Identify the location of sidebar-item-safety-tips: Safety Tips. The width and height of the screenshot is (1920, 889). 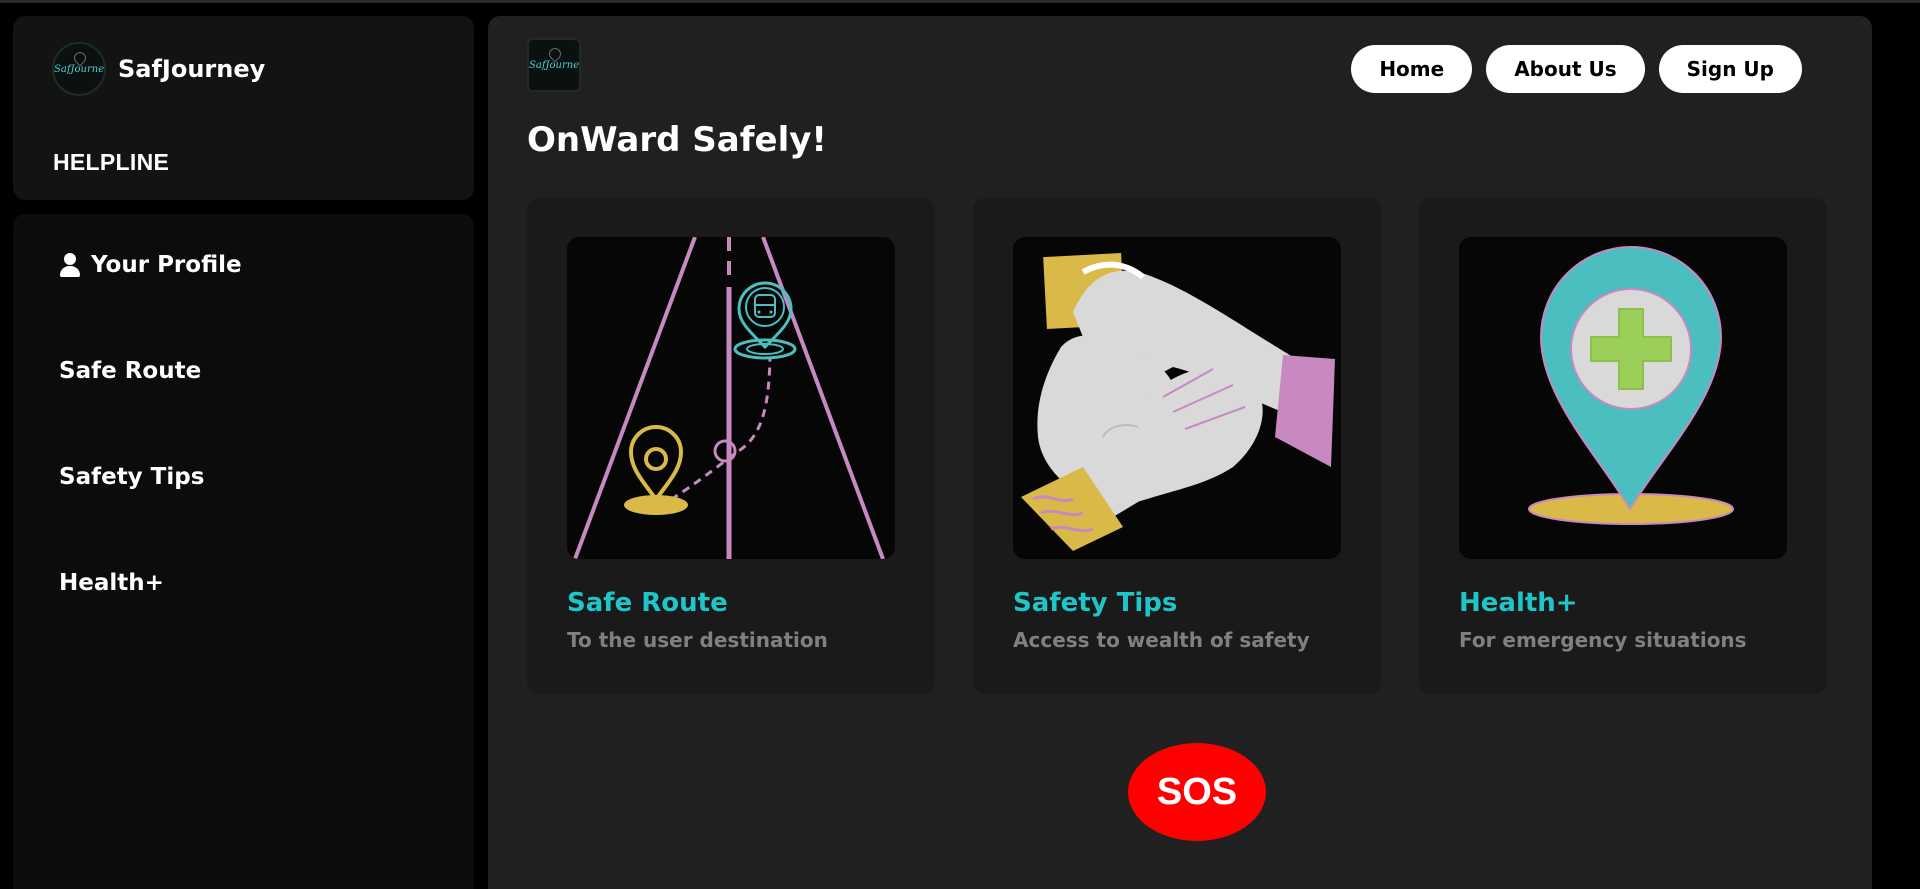
(131, 477).